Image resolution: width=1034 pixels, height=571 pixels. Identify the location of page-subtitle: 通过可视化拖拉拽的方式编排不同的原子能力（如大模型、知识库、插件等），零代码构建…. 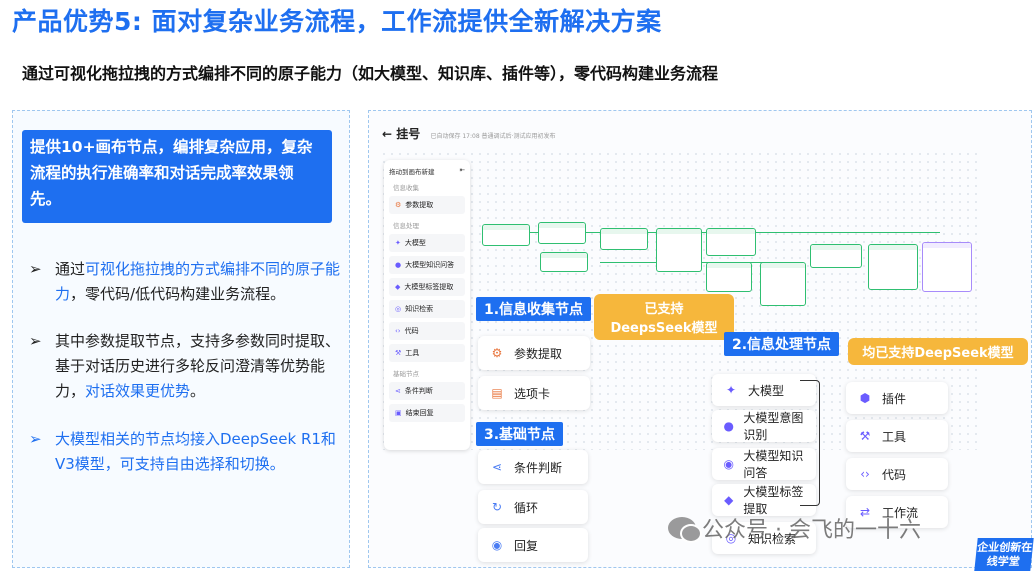
(370, 73).